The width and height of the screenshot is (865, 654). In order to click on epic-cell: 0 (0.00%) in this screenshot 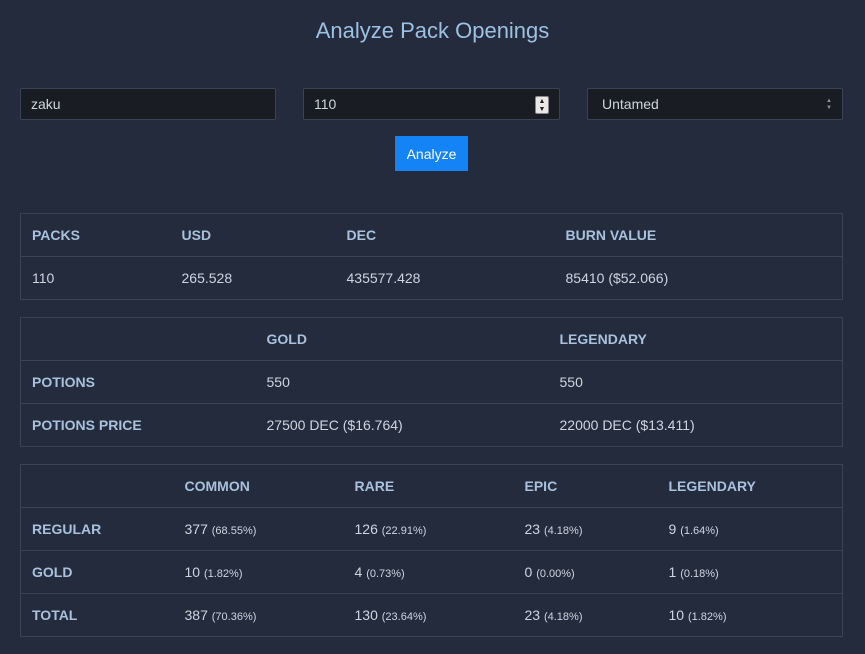, I will do `click(585, 572)`.